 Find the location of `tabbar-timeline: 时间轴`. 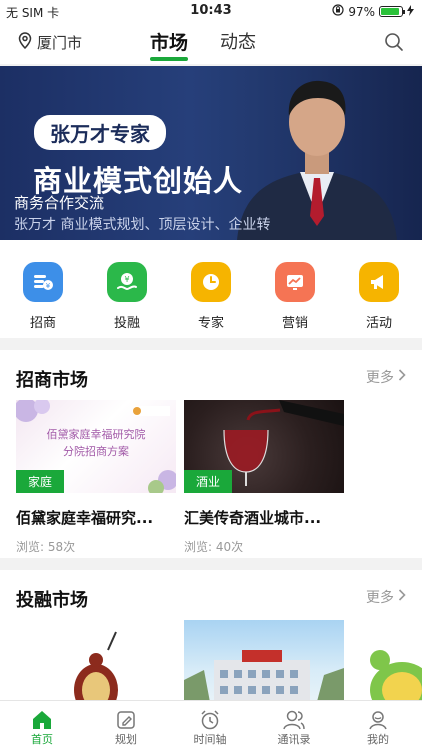

tabbar-timeline: 时间轴 is located at coordinates (210, 728).